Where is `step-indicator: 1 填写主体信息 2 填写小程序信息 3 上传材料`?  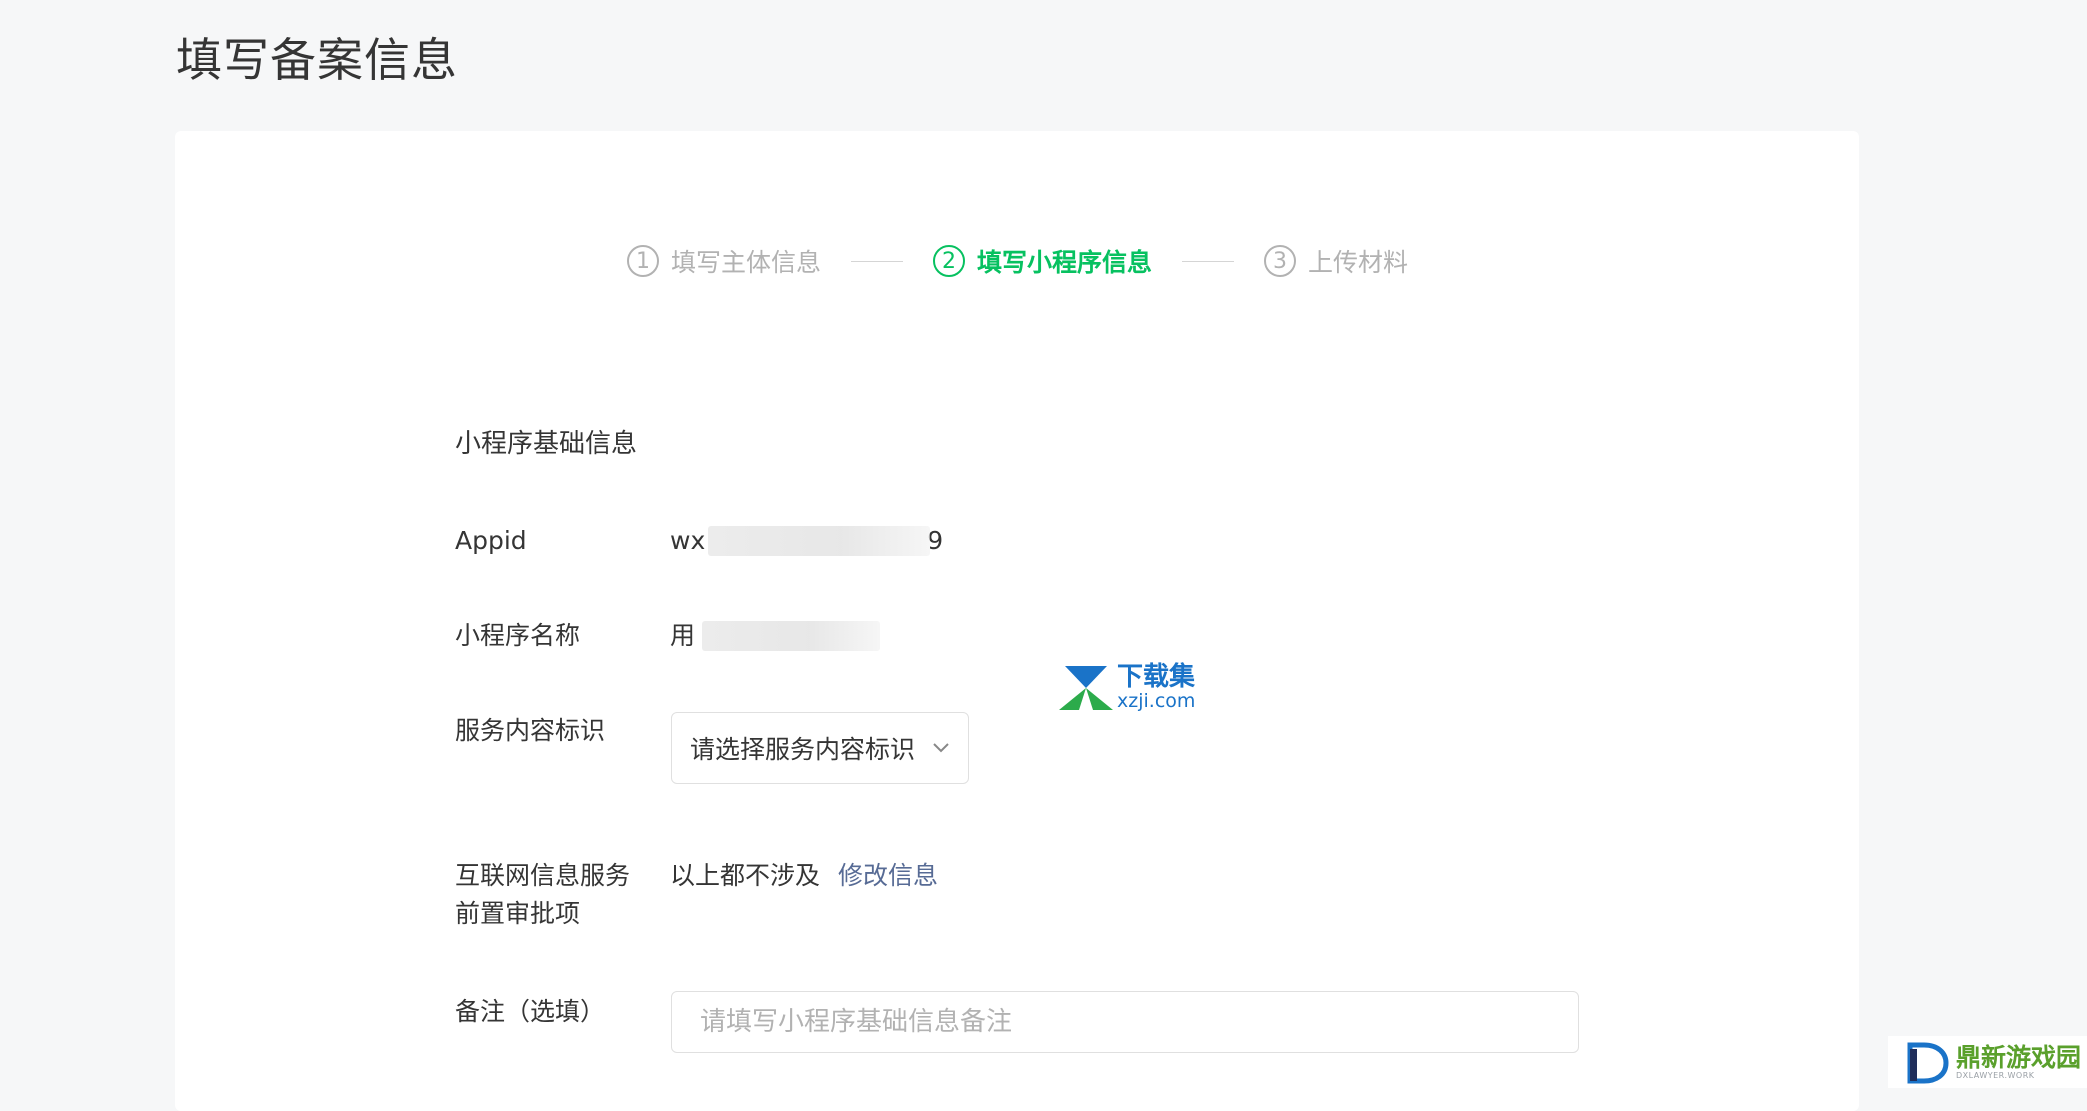 step-indicator: 1 填写主体信息 2 填写小程序信息 3 上传材料 is located at coordinates (1017, 261).